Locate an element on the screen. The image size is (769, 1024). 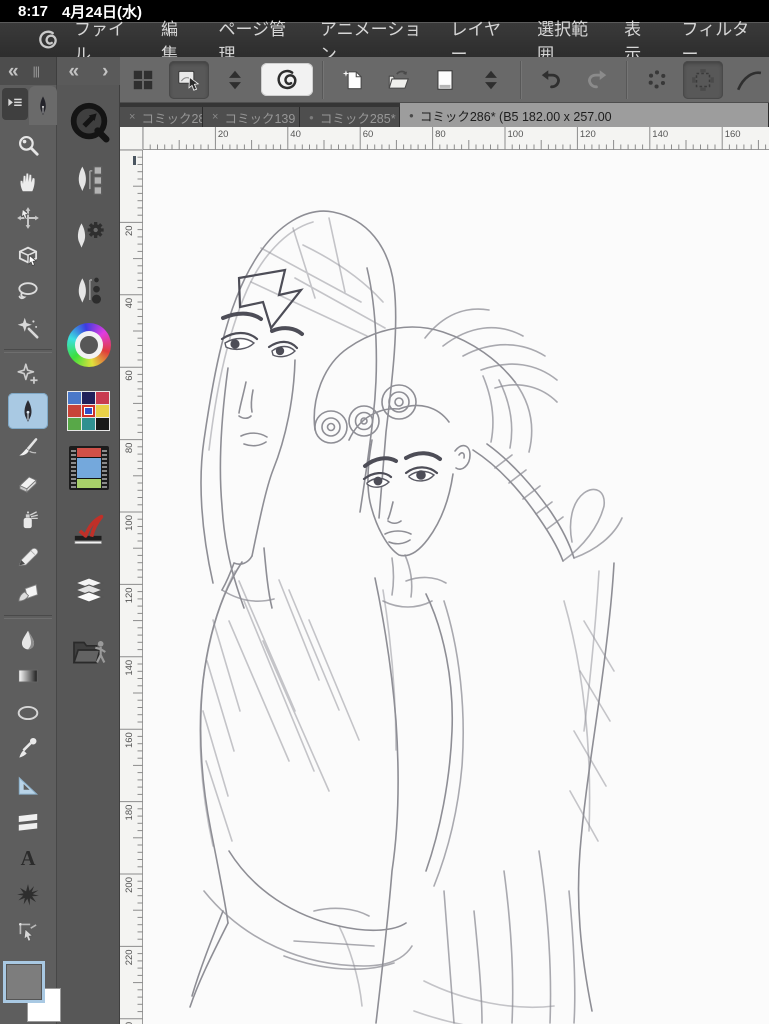
tool-frame-border is located at coordinates (28, 822).